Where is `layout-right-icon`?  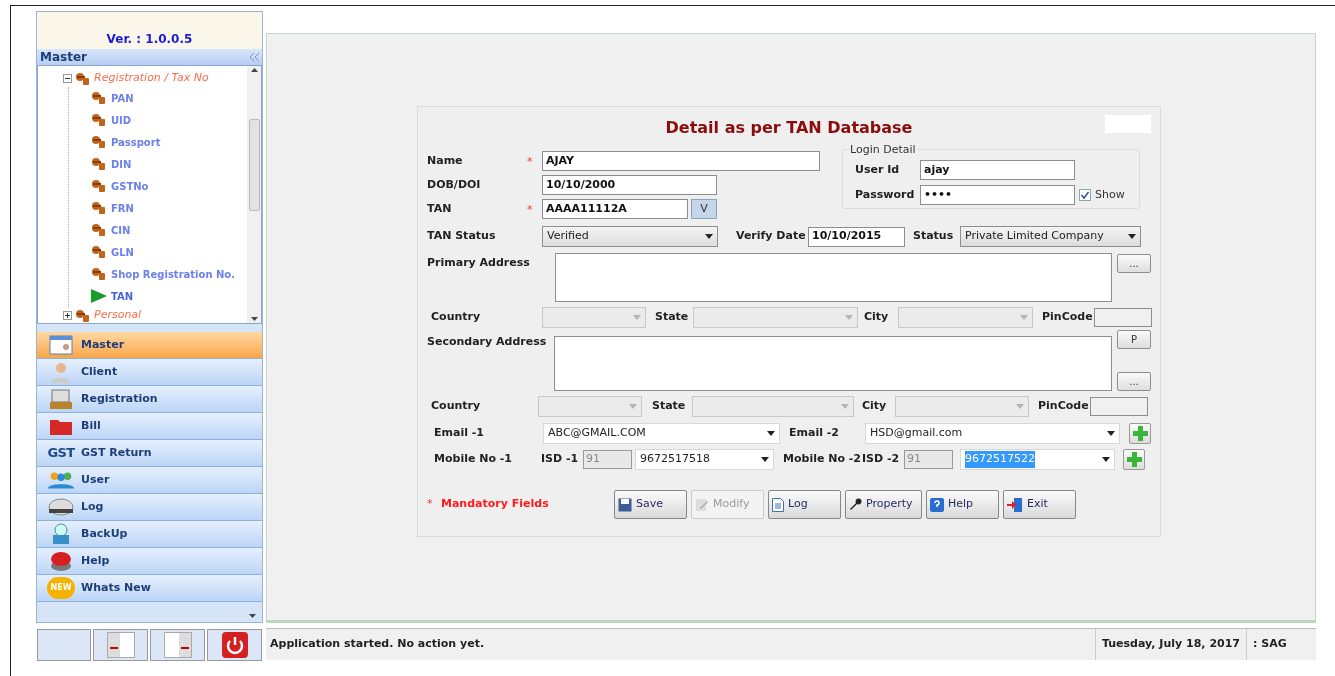
layout-right-icon is located at coordinates (177, 645).